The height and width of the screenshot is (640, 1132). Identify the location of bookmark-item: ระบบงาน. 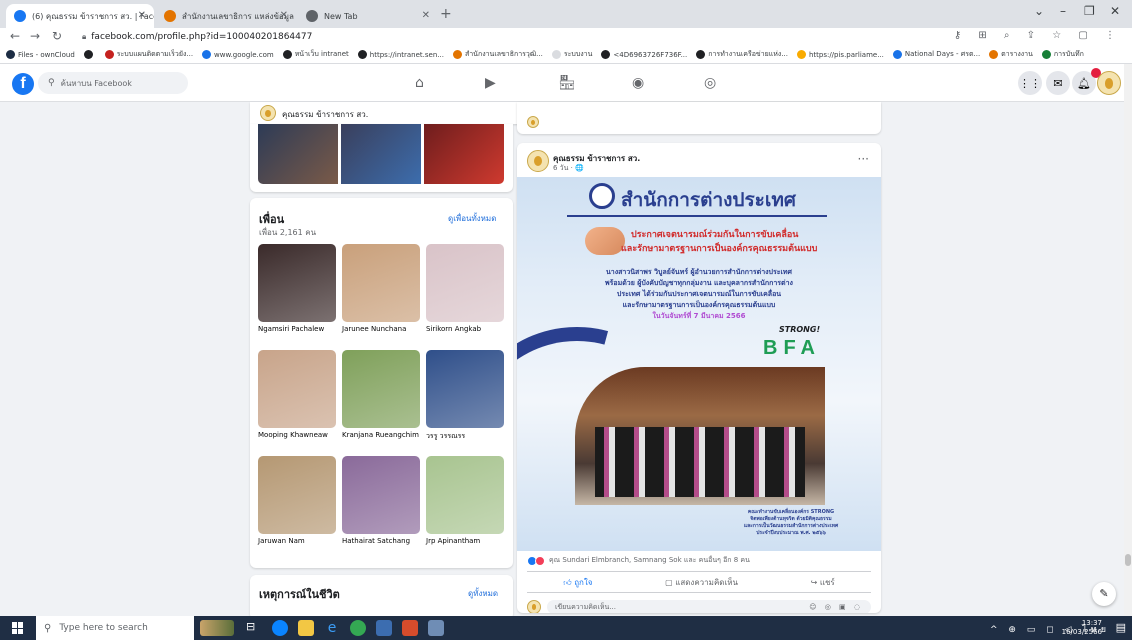
(571, 54).